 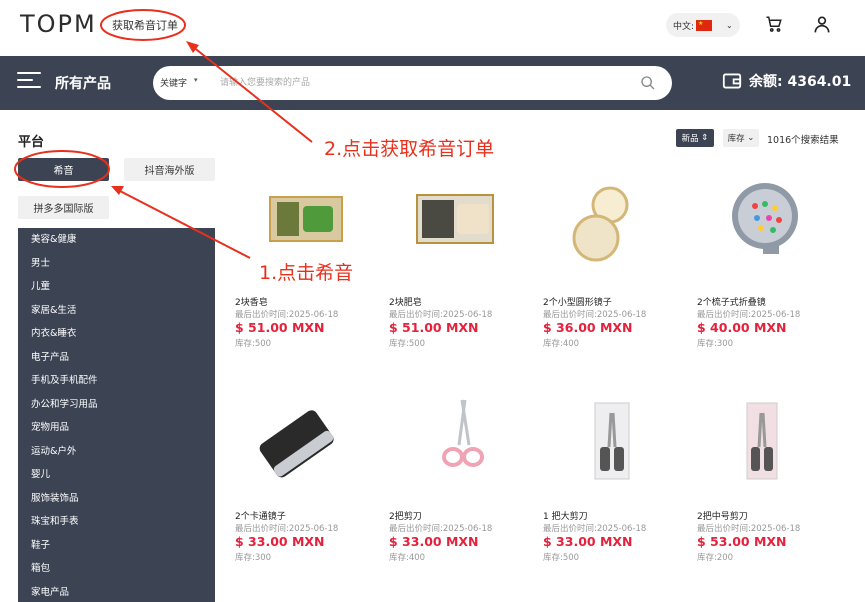 What do you see at coordinates (31, 142) in the screenshot?
I see `platform-title: 平台` at bounding box center [31, 142].